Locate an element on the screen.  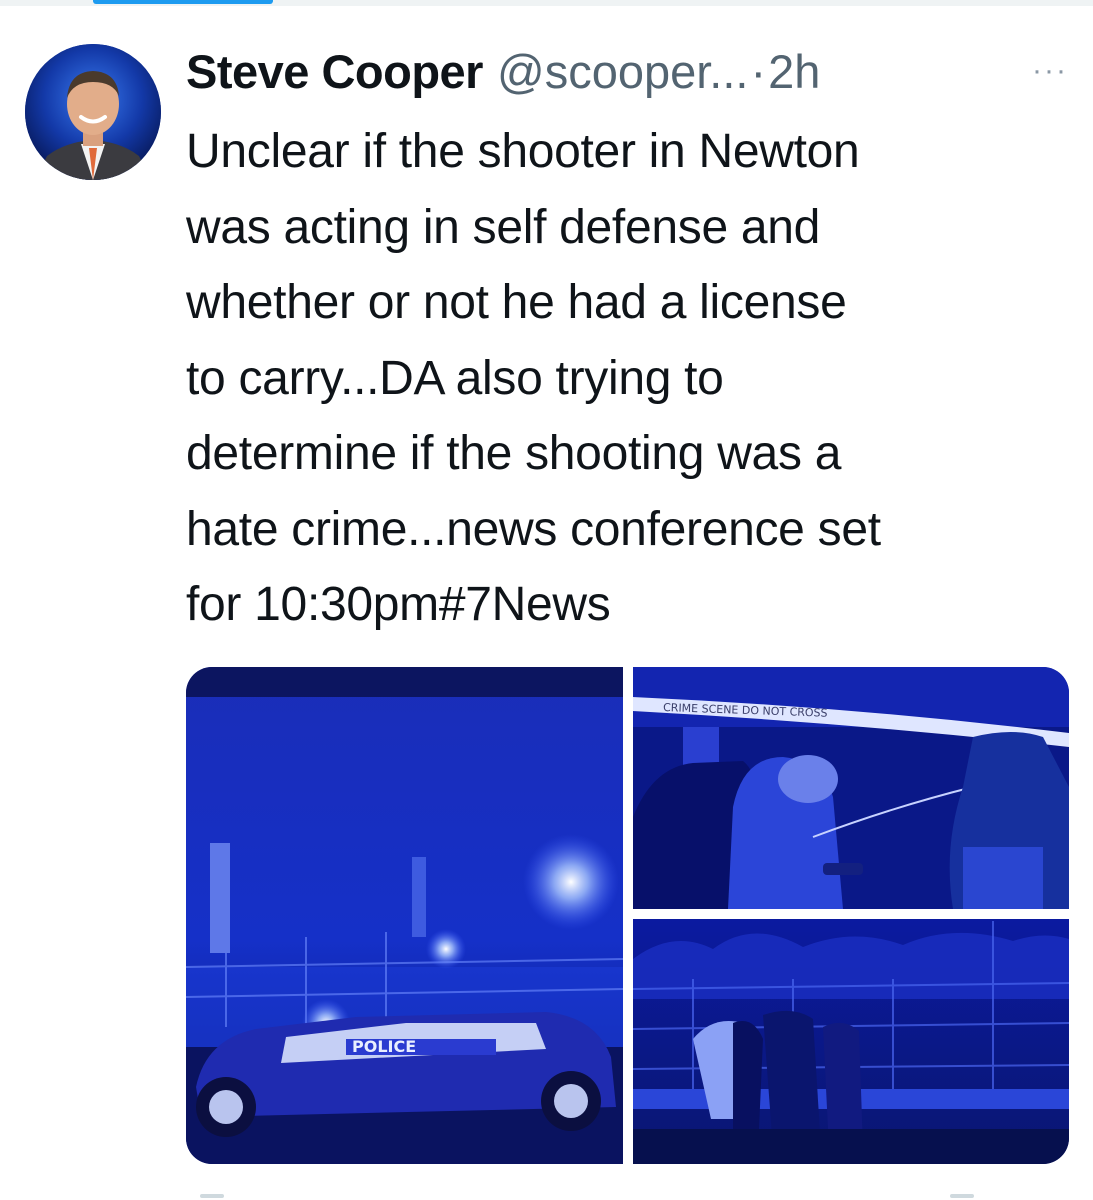
avatar is located at coordinates (93, 112).